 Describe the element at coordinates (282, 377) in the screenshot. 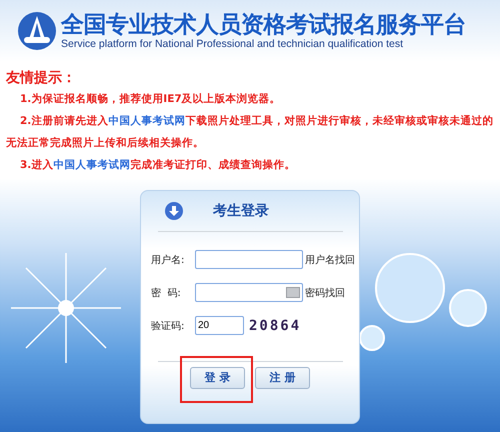

I see `register-button: 注册` at that location.